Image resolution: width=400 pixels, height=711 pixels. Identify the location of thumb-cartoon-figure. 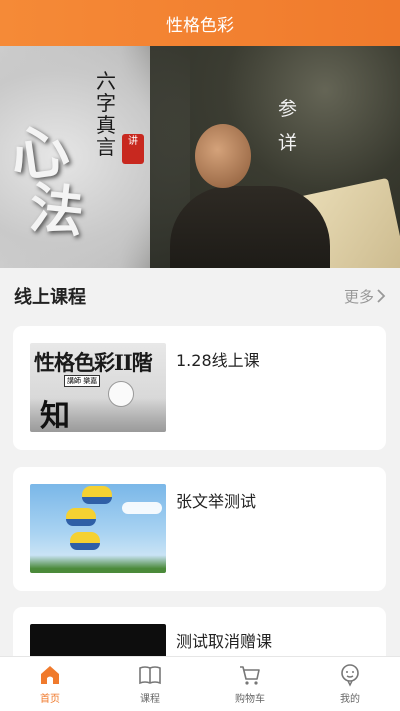
(121, 394).